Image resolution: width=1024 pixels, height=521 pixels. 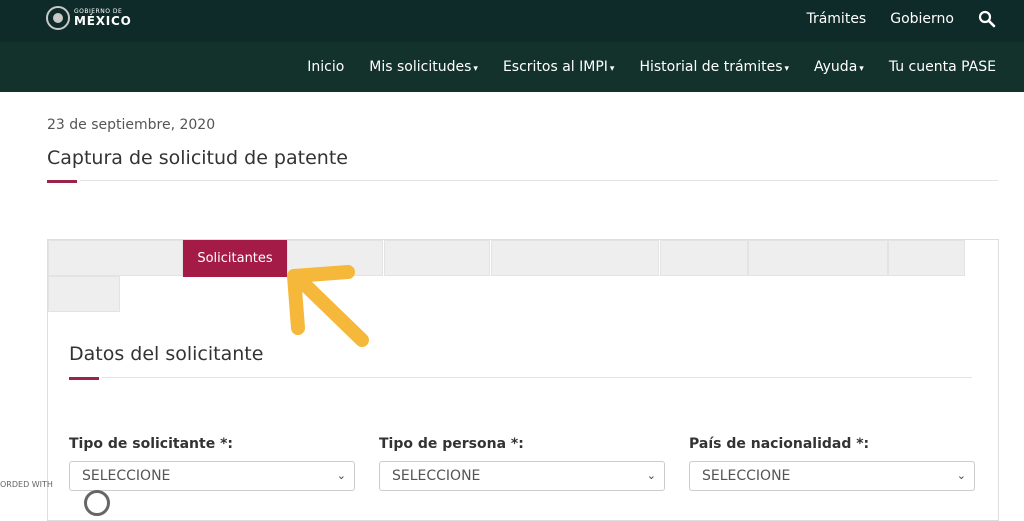 I want to click on pais-nacionalidad-value: SELECCIONE, so click(x=746, y=476).